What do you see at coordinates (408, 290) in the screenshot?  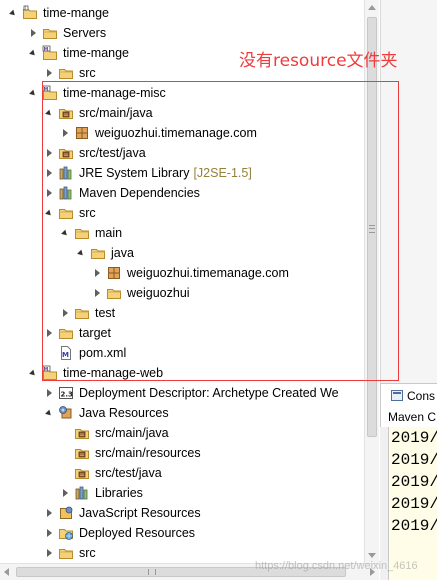 I see `console-panel: Cons Maven C 2019/2019/2019/2019/2019/` at bounding box center [408, 290].